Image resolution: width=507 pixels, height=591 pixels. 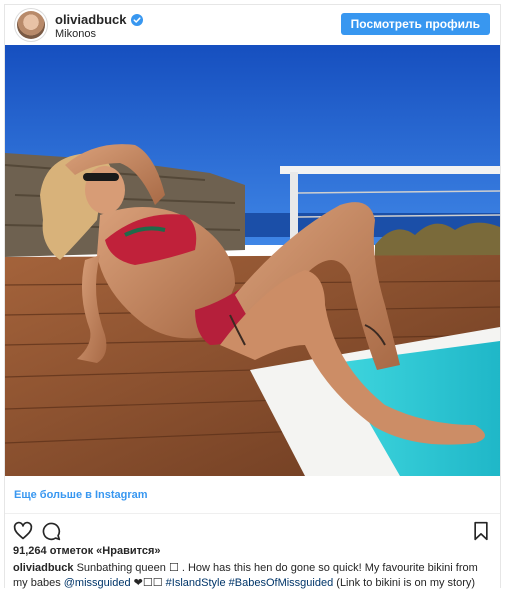 I want to click on caption-username: oliviadbuck, so click(x=43, y=568).